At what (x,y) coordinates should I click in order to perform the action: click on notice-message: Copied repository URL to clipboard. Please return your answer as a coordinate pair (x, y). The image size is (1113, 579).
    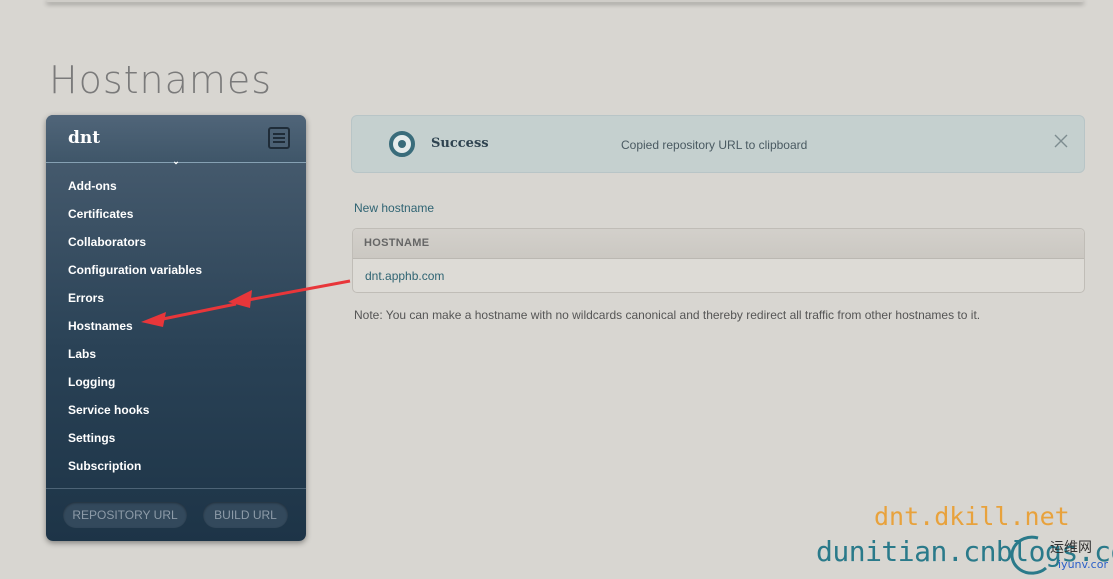
    Looking at the image, I should click on (714, 145).